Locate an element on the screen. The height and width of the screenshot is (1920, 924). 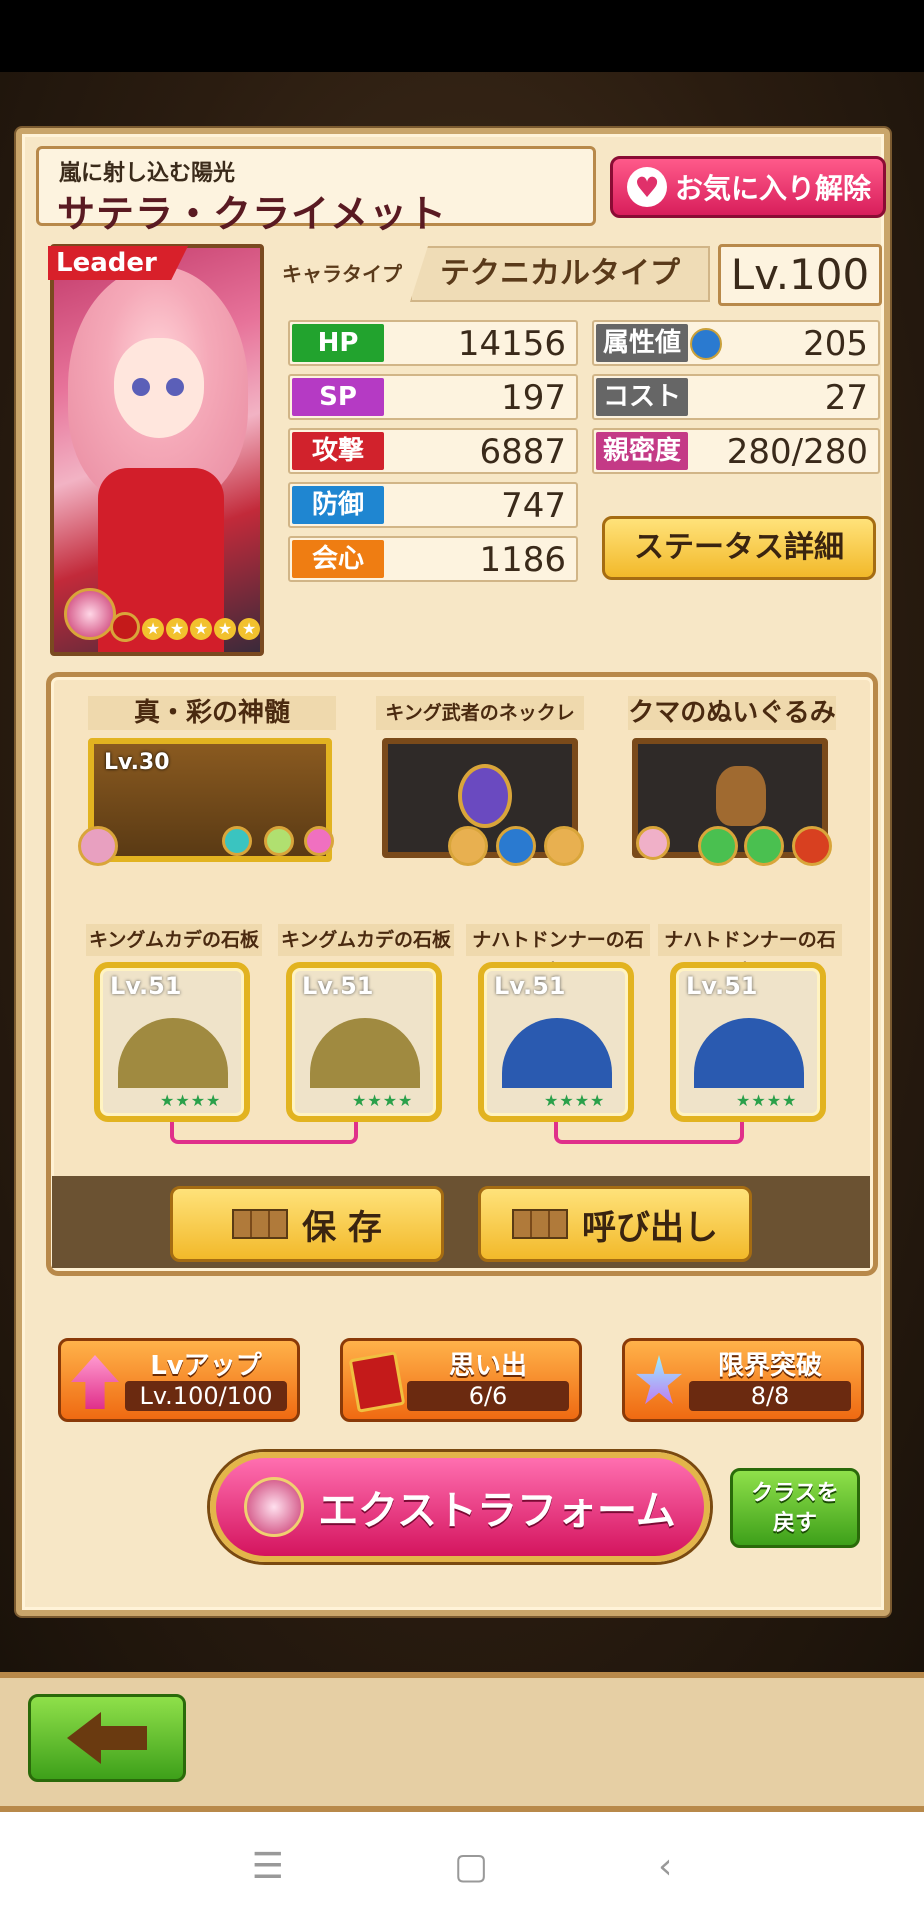
extra-form-label: エクストラフォーム is located at coordinates (497, 1511).